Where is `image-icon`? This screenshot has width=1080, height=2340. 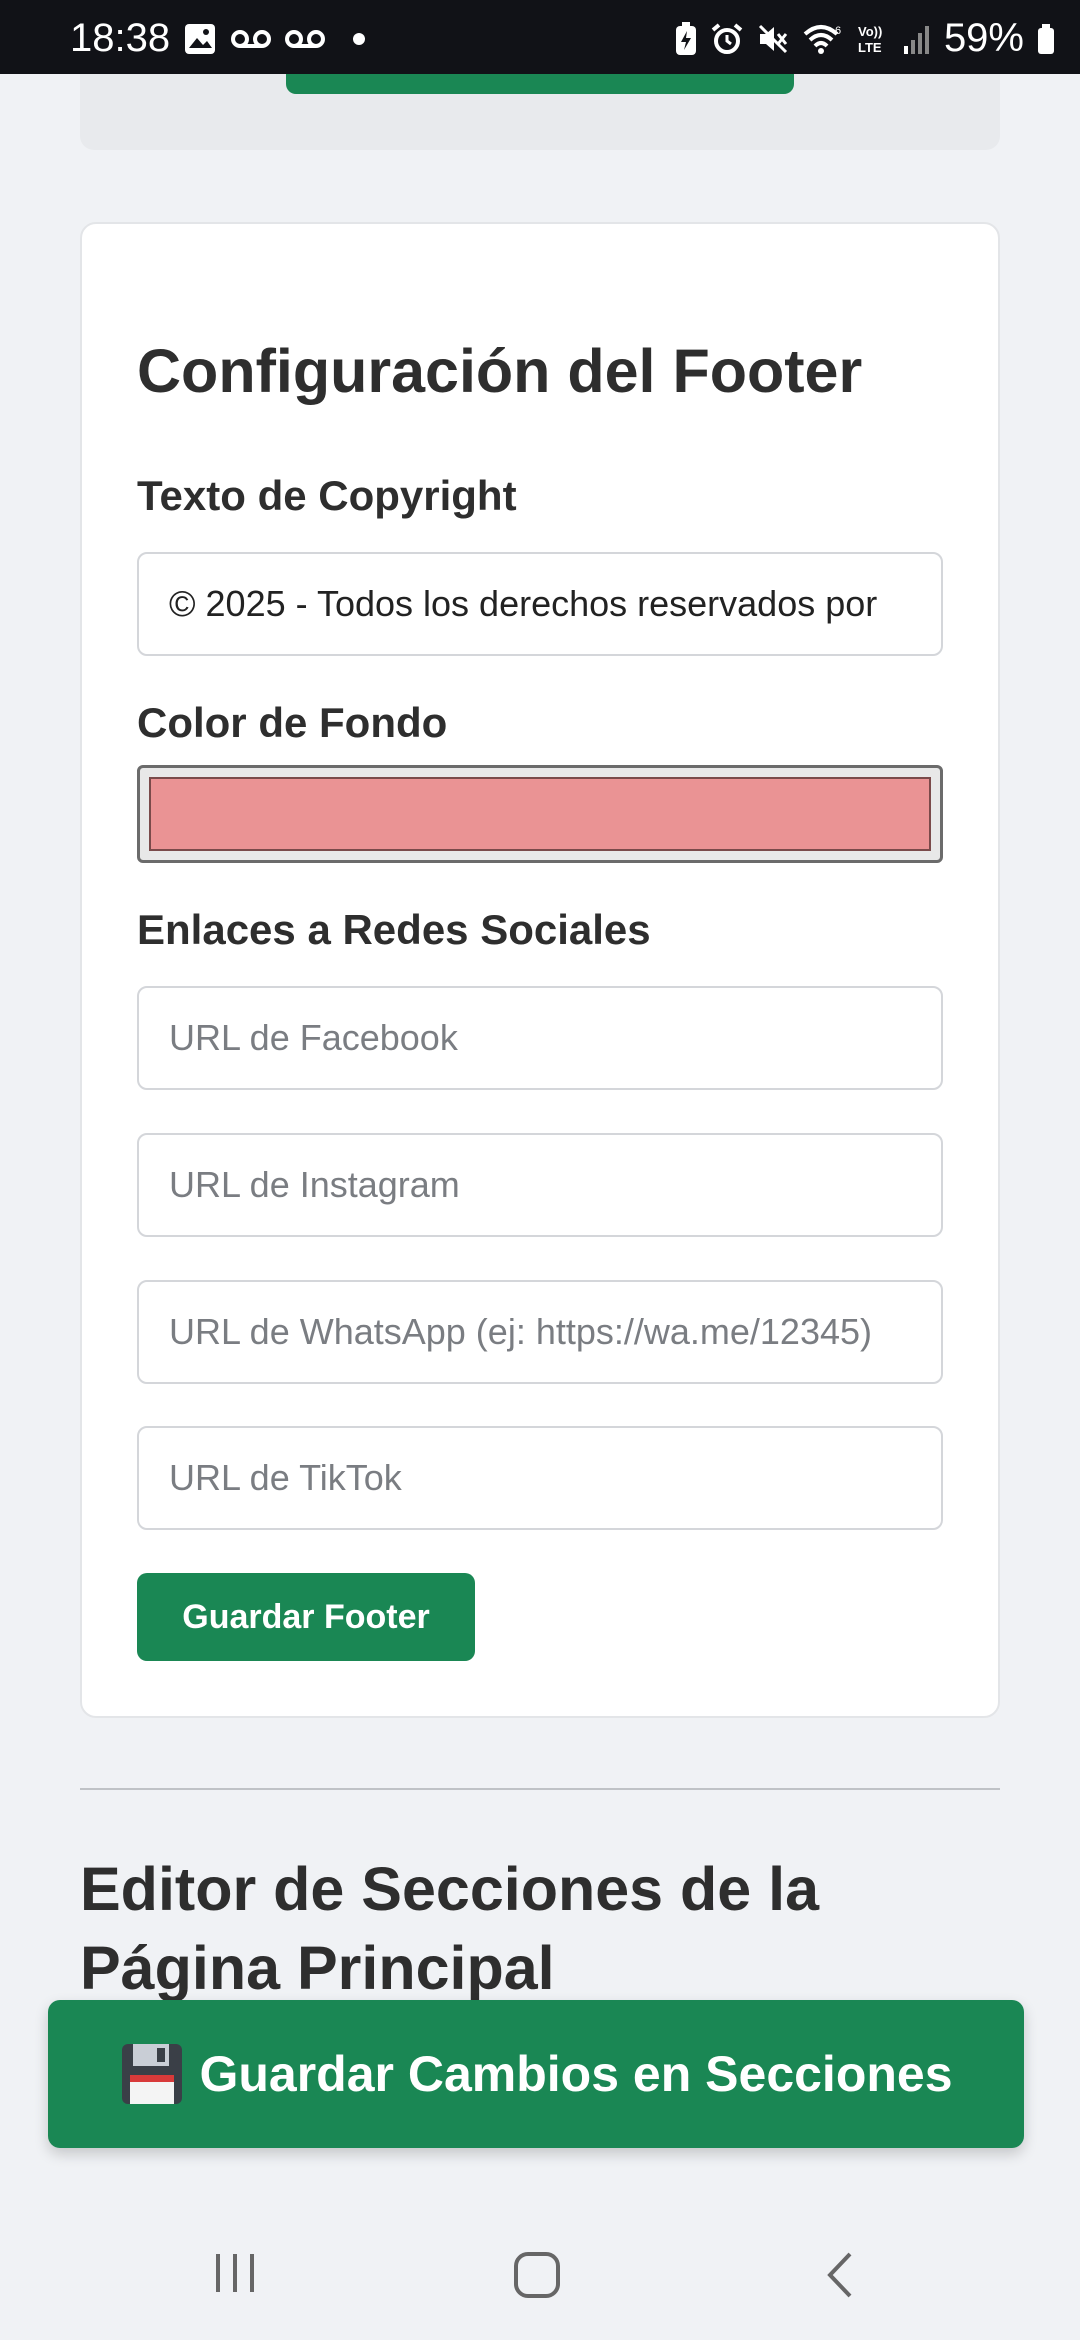 image-icon is located at coordinates (200, 39).